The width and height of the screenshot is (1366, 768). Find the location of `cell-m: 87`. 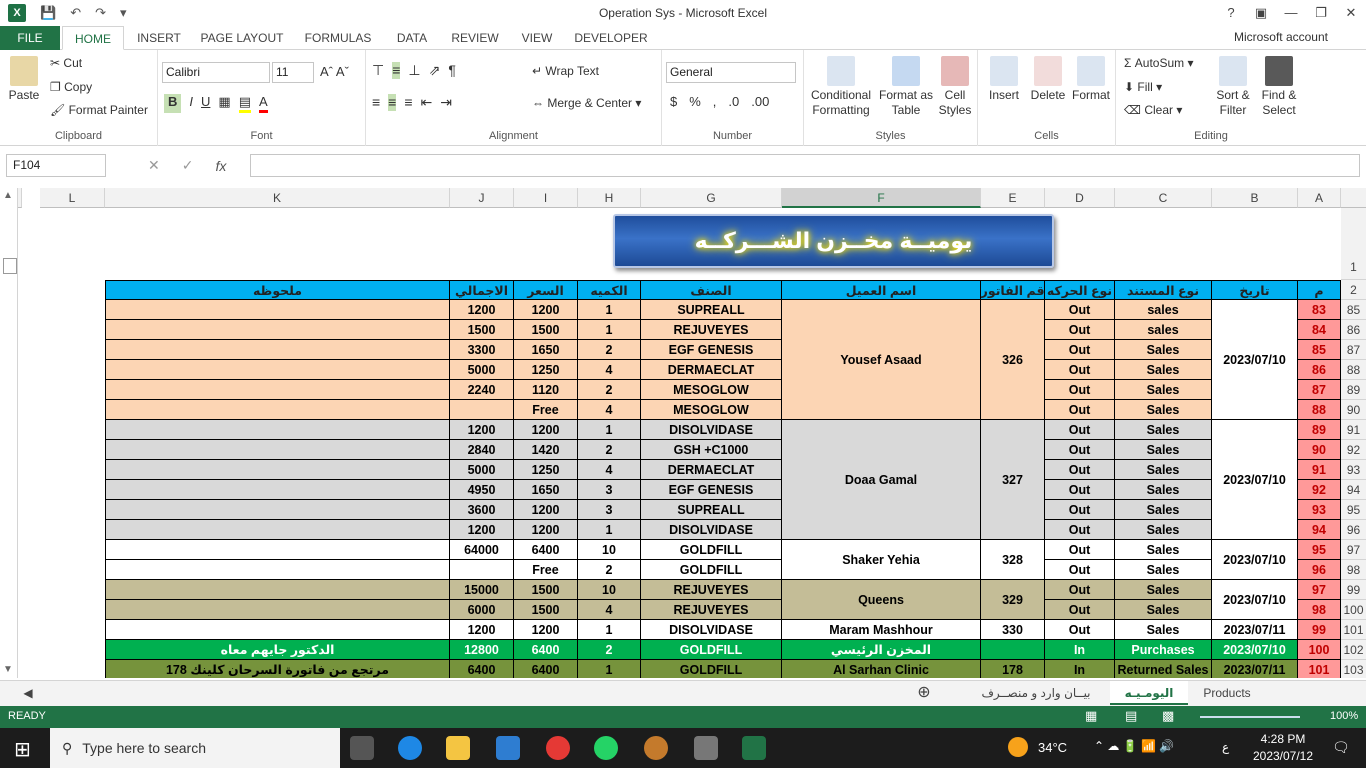

cell-m: 87 is located at coordinates (1319, 390).